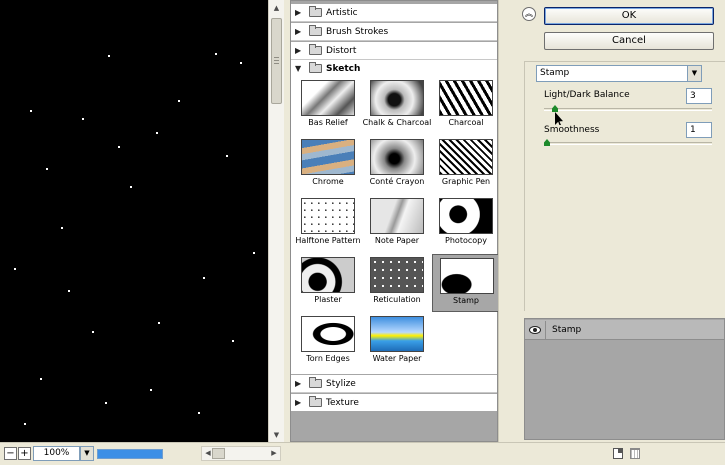  I want to click on filter-thumb-stamp: Stamp, so click(466, 283).